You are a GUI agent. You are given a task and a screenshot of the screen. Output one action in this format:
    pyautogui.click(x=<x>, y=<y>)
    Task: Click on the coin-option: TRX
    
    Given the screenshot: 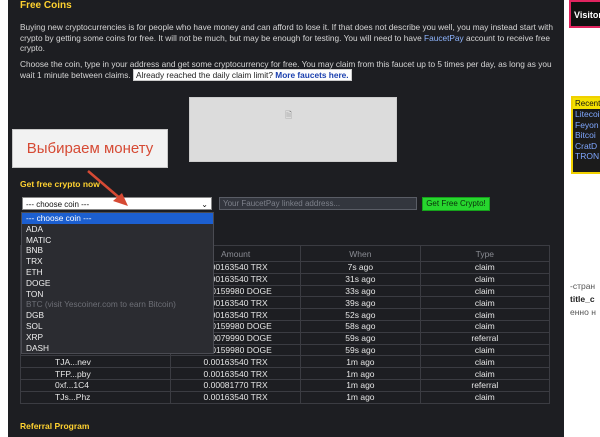 What is the action you would take?
    pyautogui.click(x=117, y=261)
    